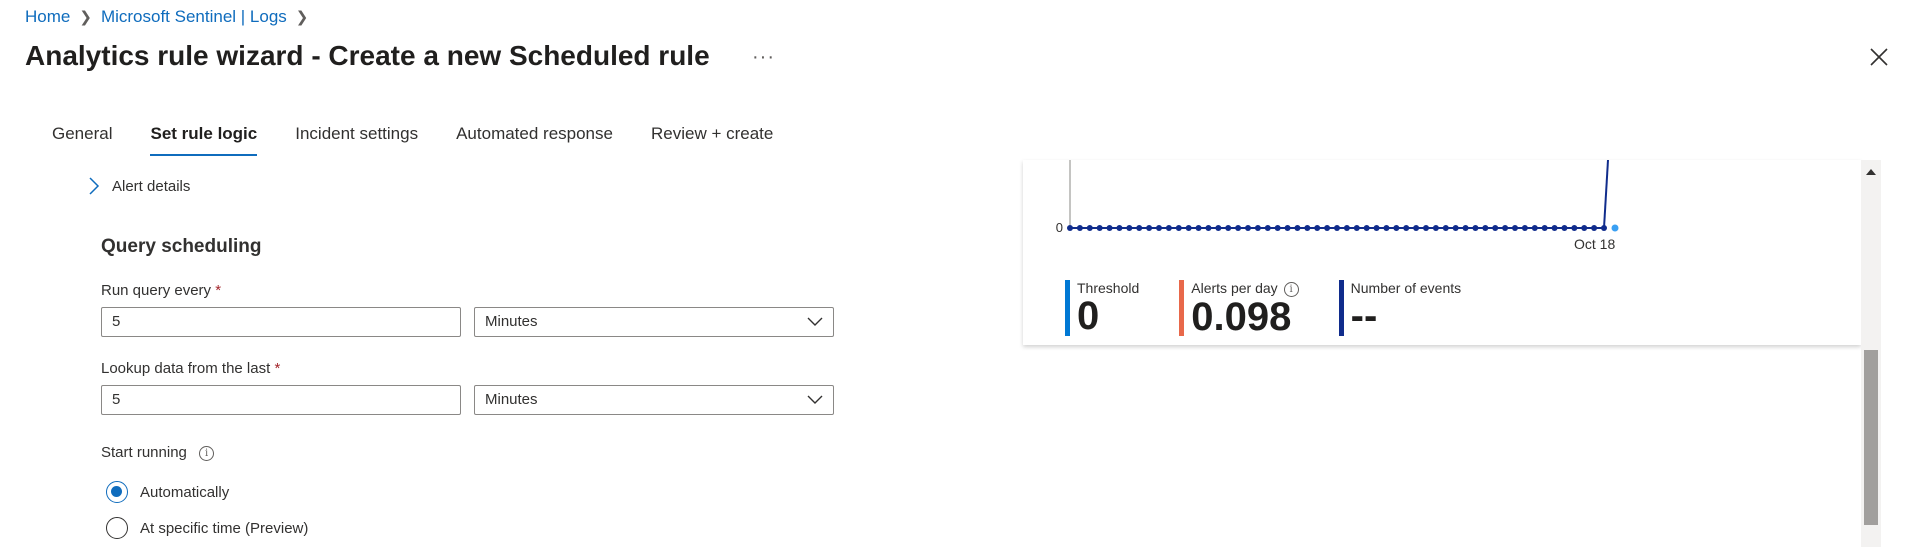  I want to click on scroll-up-arrow-icon, so click(1871, 172).